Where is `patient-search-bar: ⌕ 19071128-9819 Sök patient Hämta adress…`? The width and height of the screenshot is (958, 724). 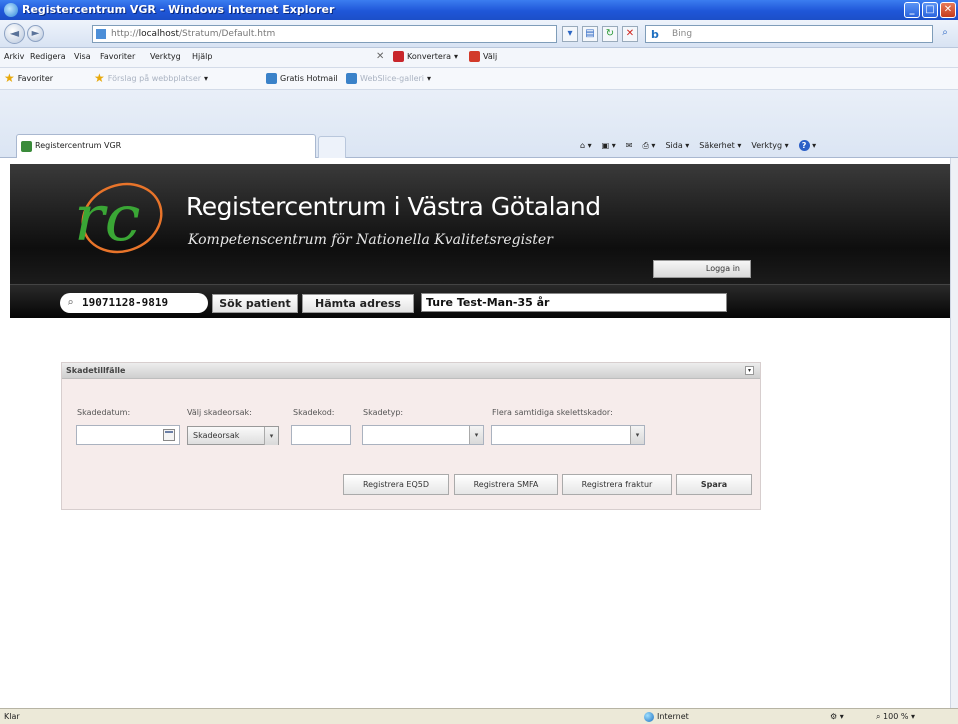 patient-search-bar: ⌕ 19071128-9819 Sök patient Hämta adress… is located at coordinates (480, 301).